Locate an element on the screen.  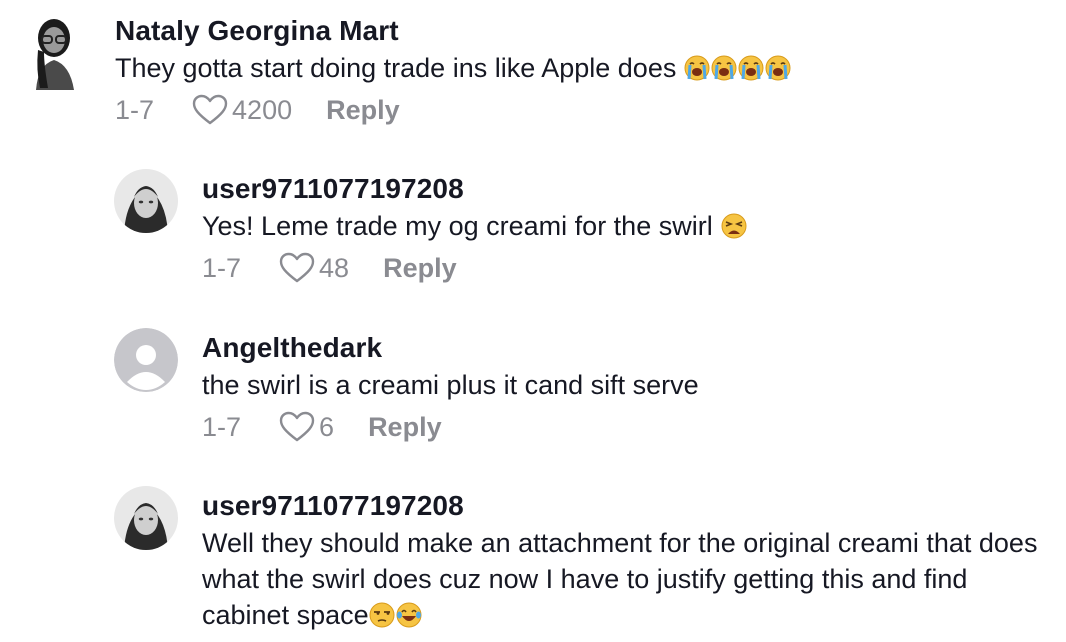
like-button: 4200 is located at coordinates (242, 110).